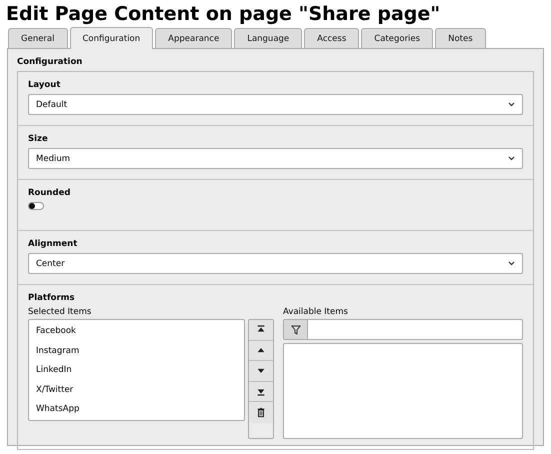 The image size is (551, 454). What do you see at coordinates (50, 193) in the screenshot?
I see `field-label: Rounded` at bounding box center [50, 193].